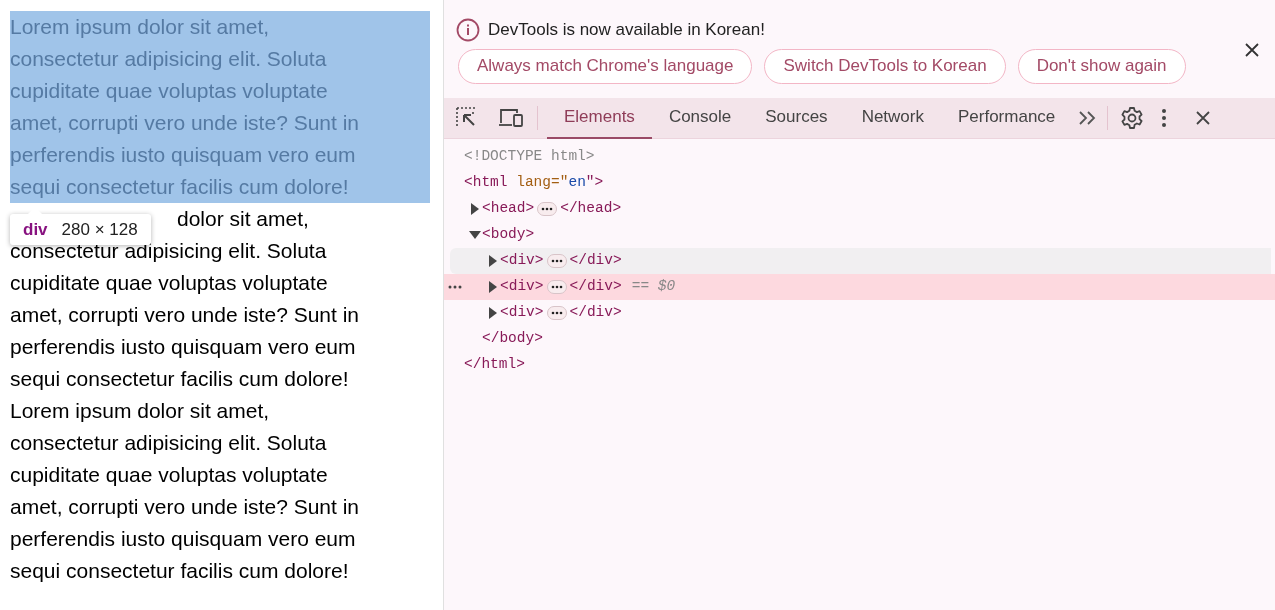 This screenshot has height=610, width=1275. What do you see at coordinates (885, 66) in the screenshot?
I see `infobar-button: Switch DevTools to Korean` at bounding box center [885, 66].